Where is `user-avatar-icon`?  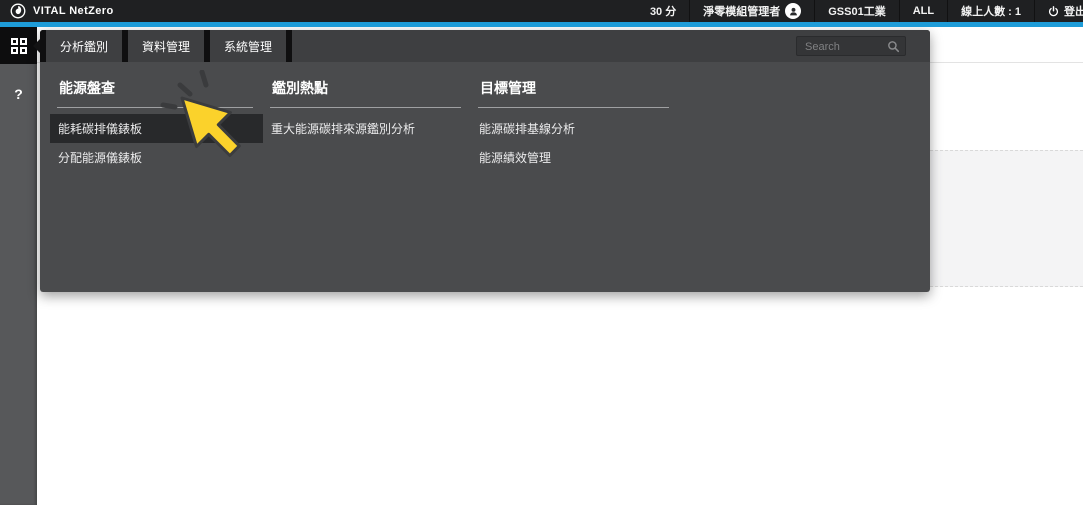
user-avatar-icon is located at coordinates (793, 11).